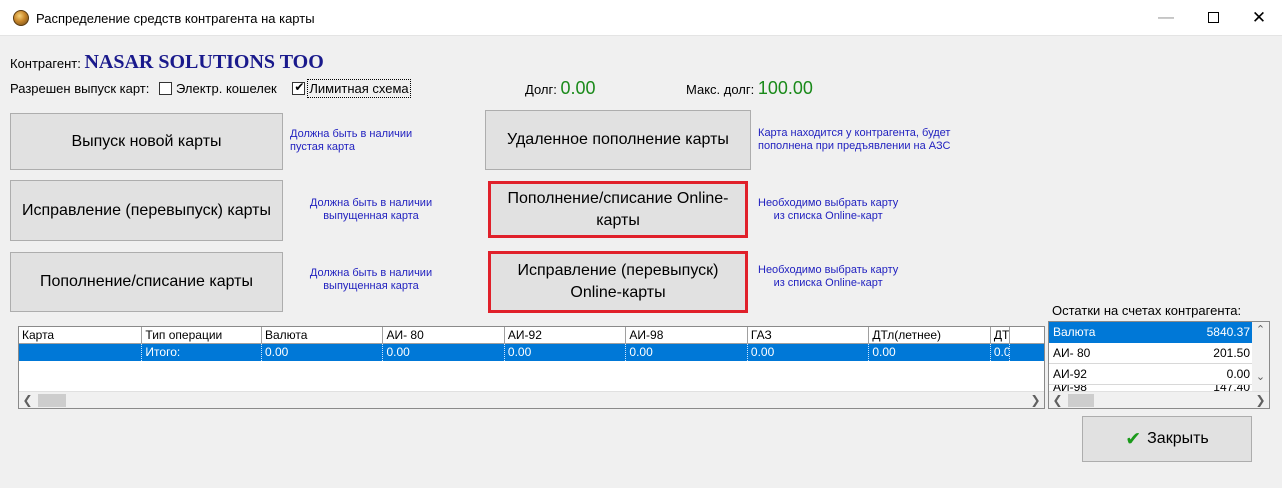 The width and height of the screenshot is (1282, 488). I want to click on maximize-button, so click(1213, 18).